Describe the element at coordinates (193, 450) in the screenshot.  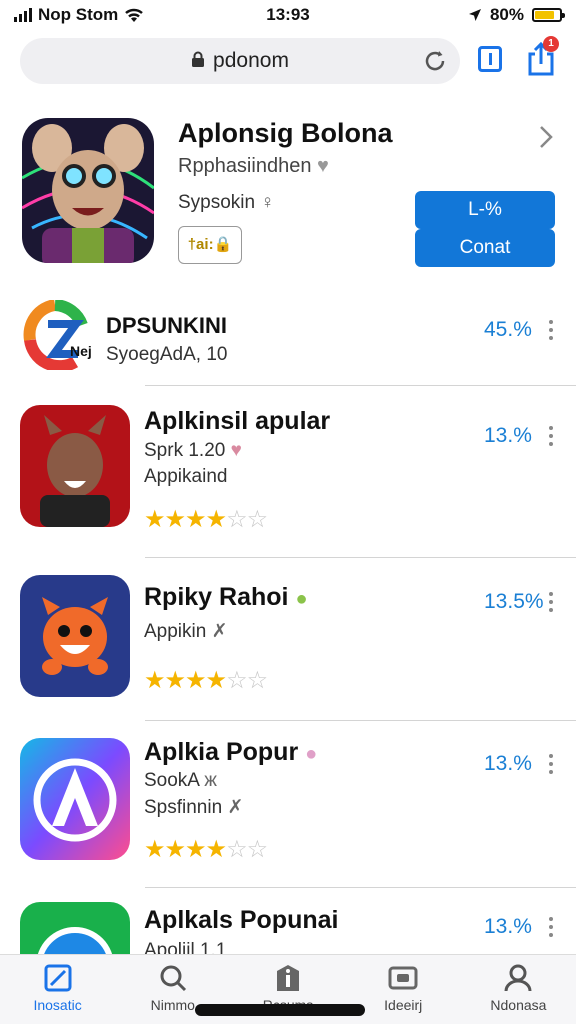
I see `app-subtitle: Sprk 1.20 ♥` at that location.